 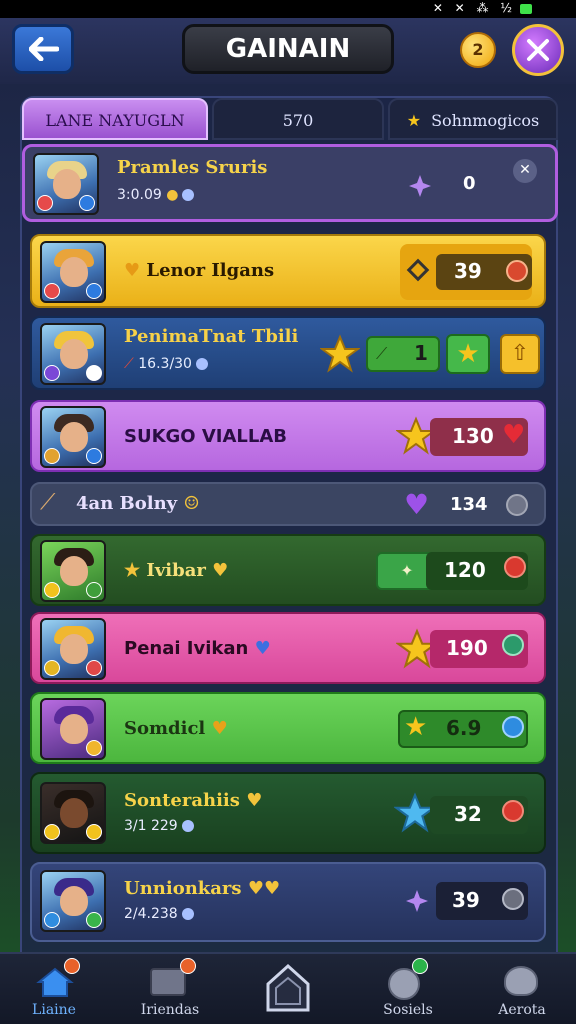 What do you see at coordinates (206, 436) in the screenshot?
I see `player-name: SUKGO VIALLAB` at bounding box center [206, 436].